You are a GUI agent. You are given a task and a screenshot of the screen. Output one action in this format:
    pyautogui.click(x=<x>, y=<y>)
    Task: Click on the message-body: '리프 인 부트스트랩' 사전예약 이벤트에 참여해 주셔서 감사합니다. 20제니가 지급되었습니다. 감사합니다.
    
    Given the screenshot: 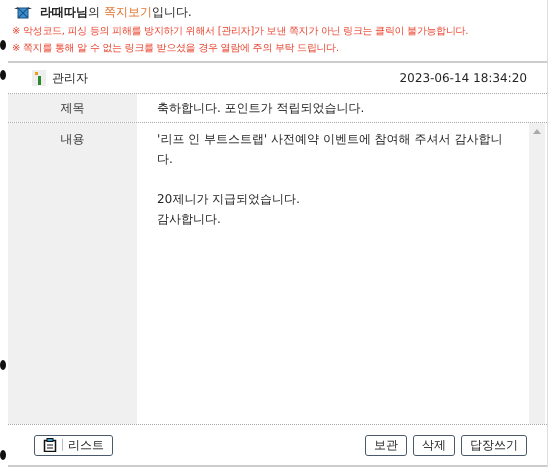 What is the action you would take?
    pyautogui.click(x=330, y=179)
    